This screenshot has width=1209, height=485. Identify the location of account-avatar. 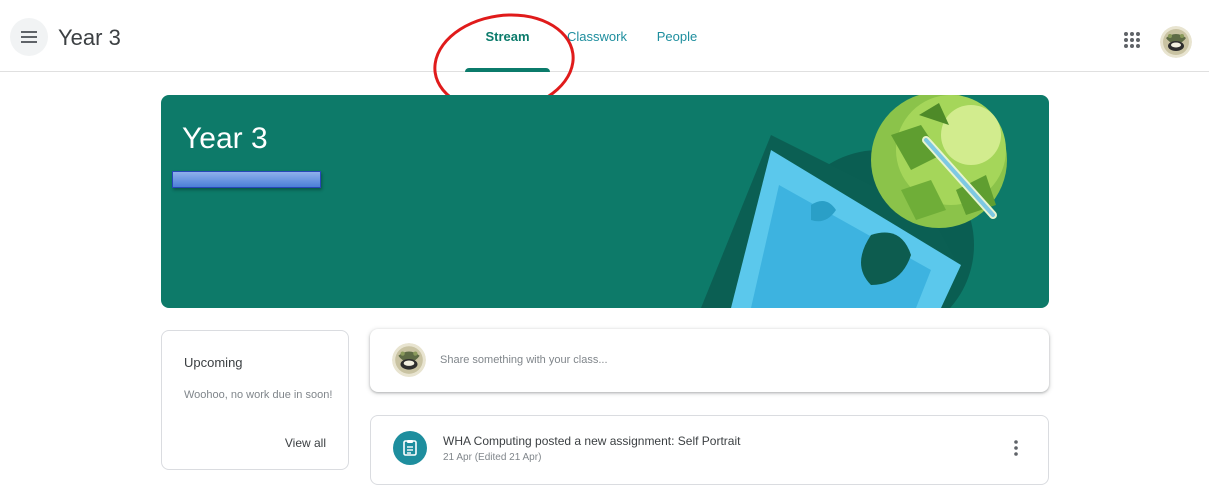
(1176, 42).